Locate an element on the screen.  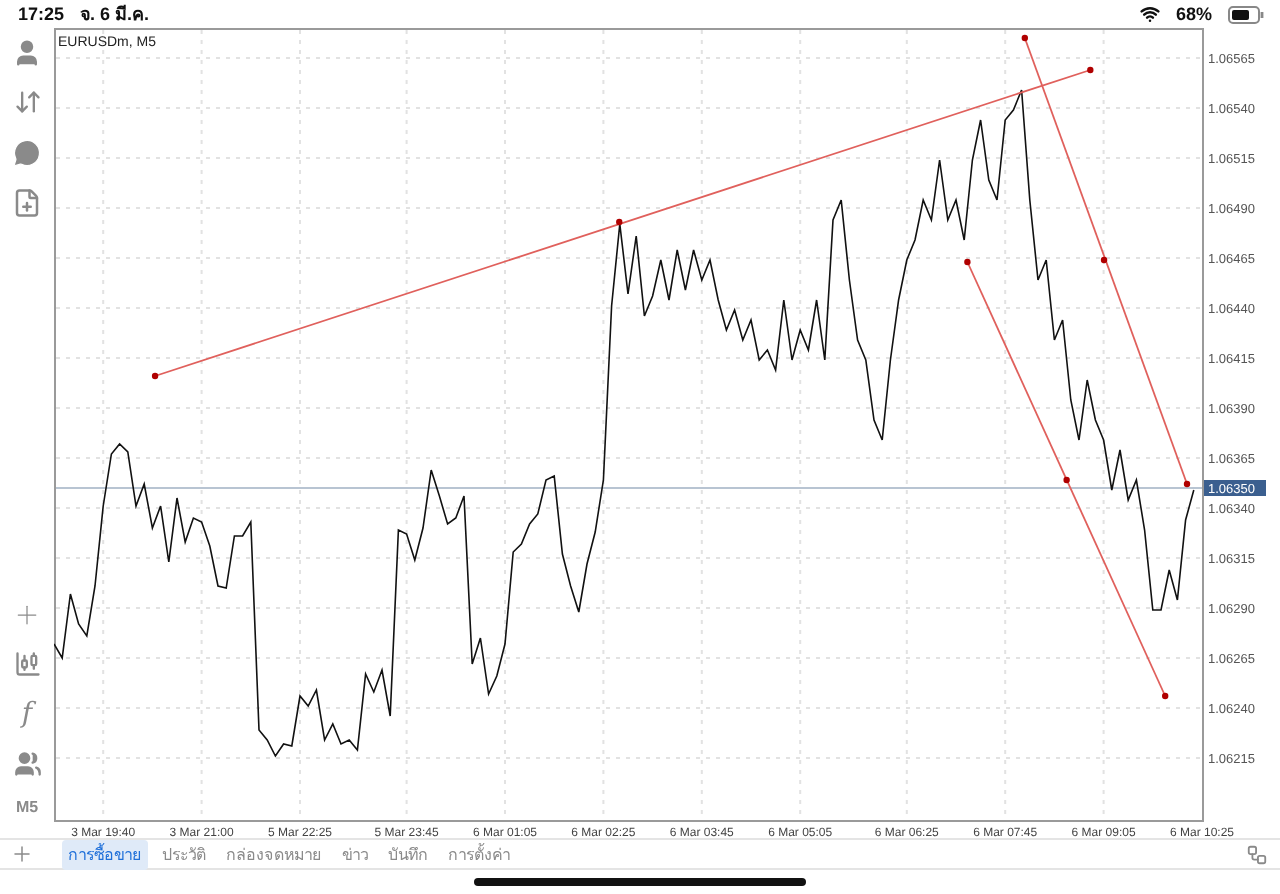
timeframe-button: M5 is located at coordinates (27, 807).